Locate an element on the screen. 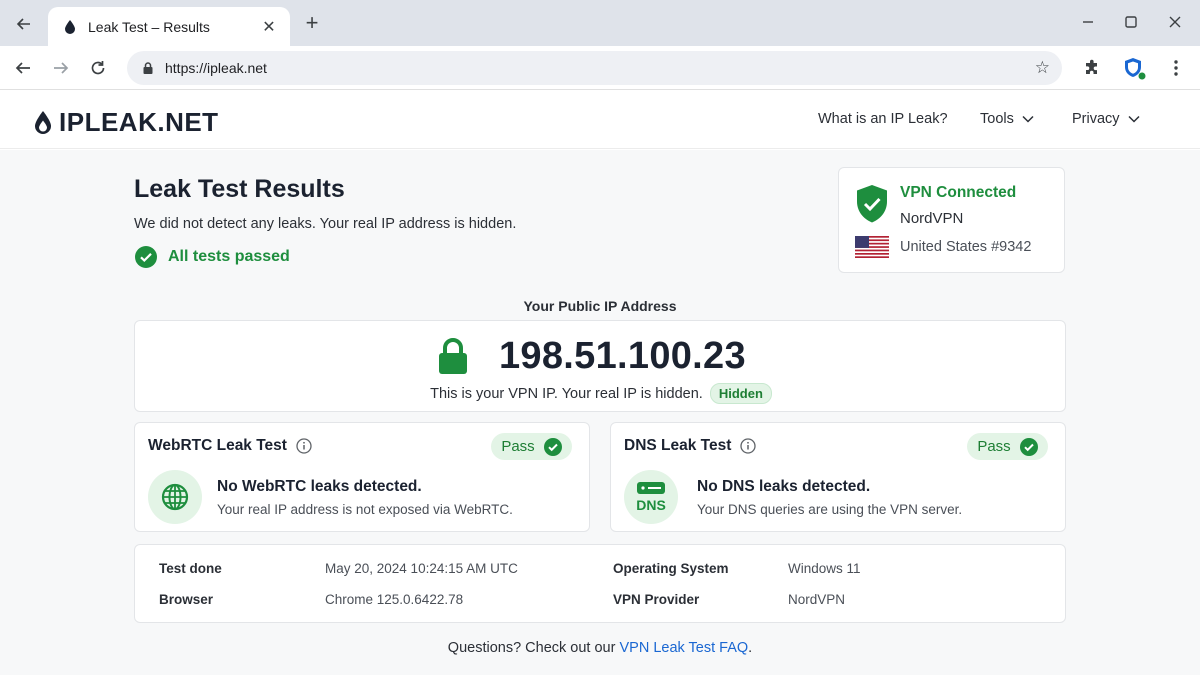 This screenshot has width=1200, height=675. forward-arrow-icon is located at coordinates (61, 68).